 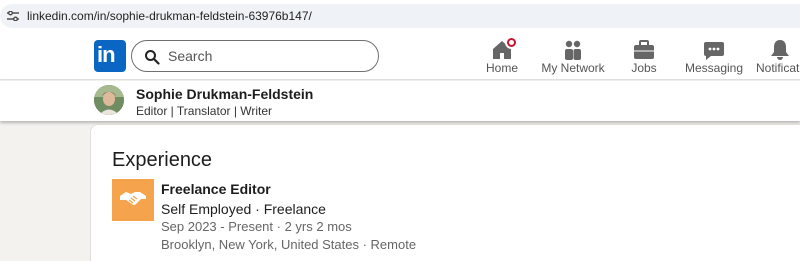 What do you see at coordinates (502, 56) in the screenshot?
I see `nav-home: Home` at bounding box center [502, 56].